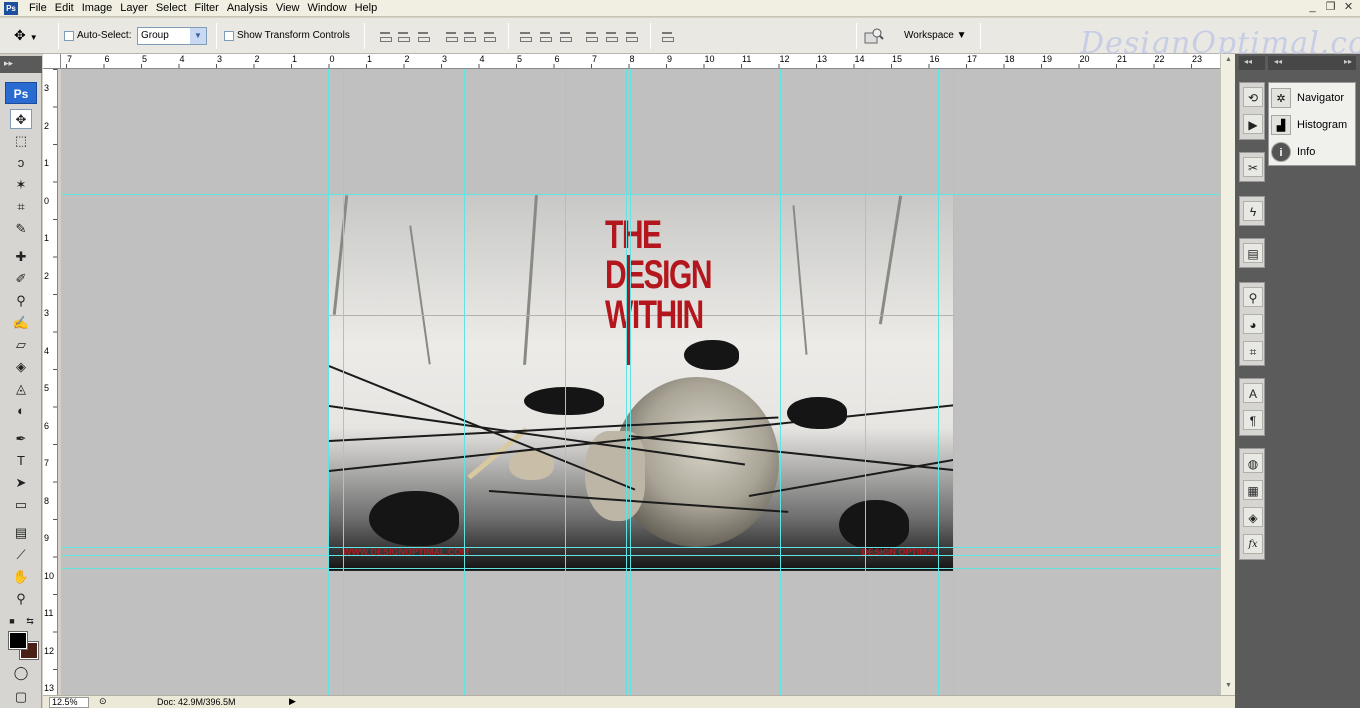 The width and height of the screenshot is (1360, 708). Describe the element at coordinates (1253, 211) in the screenshot. I see `brushes-icon: ϟ` at that location.